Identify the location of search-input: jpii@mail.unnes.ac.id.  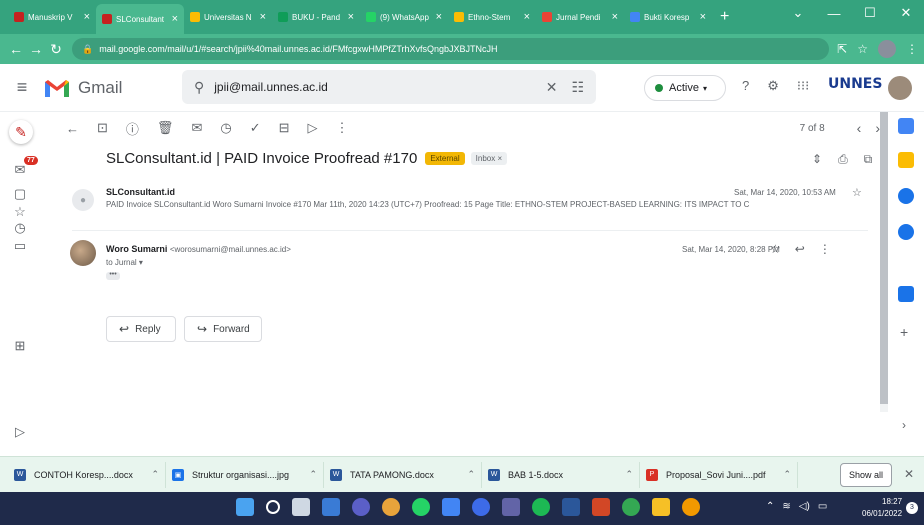
(372, 87).